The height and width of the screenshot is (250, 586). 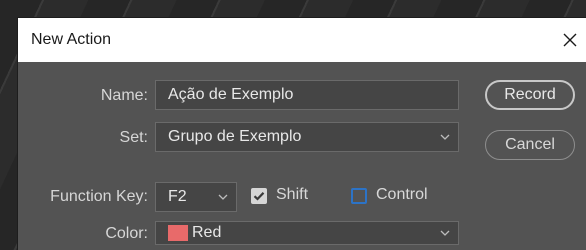 I want to click on shift-label: Shift, so click(x=292, y=194).